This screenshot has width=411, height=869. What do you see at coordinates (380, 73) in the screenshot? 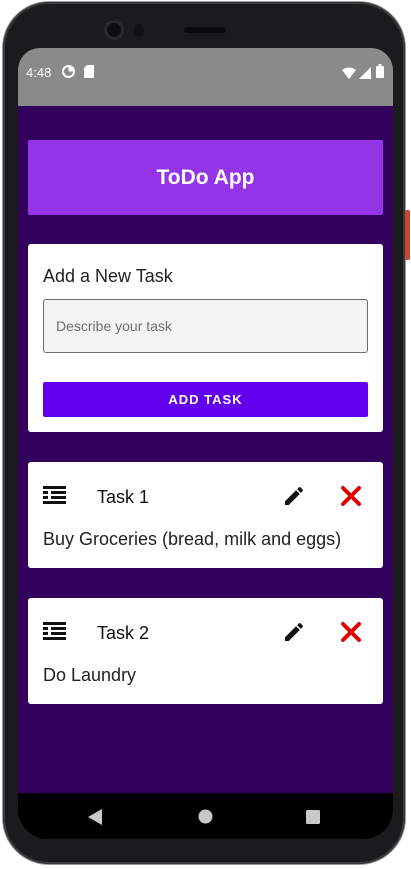
I see `battery-icon` at bounding box center [380, 73].